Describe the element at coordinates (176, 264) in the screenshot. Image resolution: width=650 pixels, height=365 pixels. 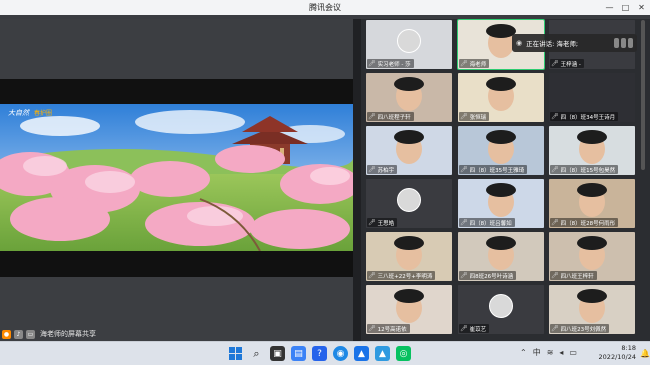
I see `letterbox-bottom` at that location.